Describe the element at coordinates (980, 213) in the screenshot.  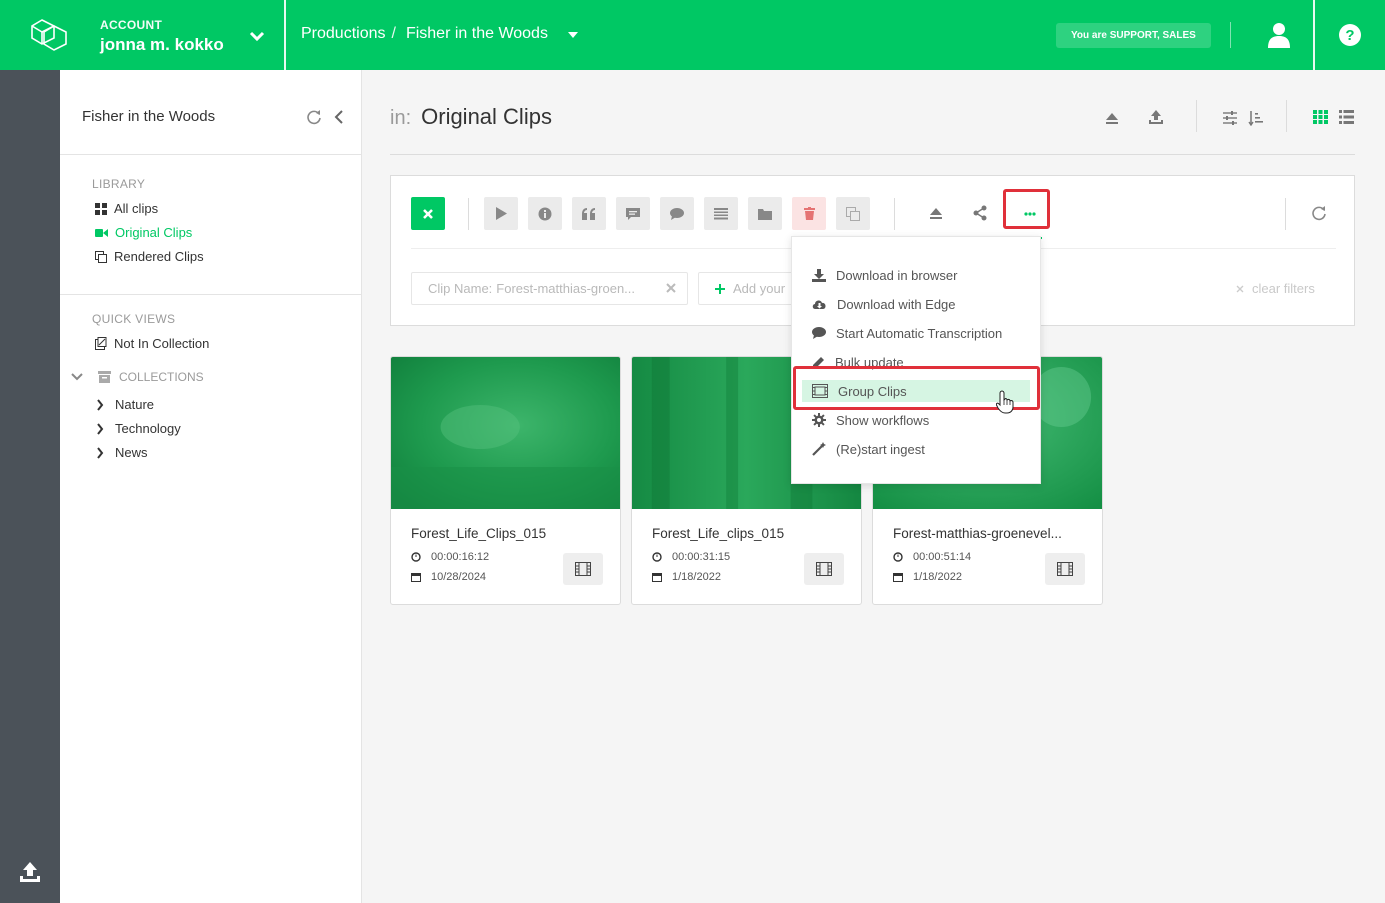
I see `share-icon` at that location.